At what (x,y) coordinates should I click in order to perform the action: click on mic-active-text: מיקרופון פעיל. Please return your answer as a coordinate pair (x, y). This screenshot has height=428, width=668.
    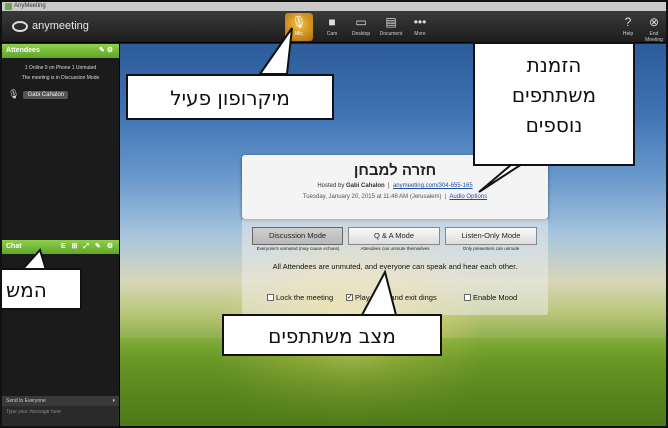
    Looking at the image, I should click on (230, 98).